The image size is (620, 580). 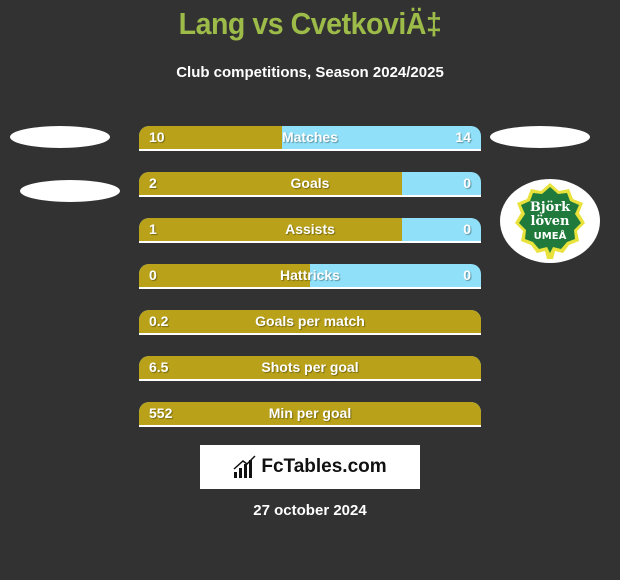 I want to click on bjorkloven-leaf-icon: Björk löven UMEÅ, so click(x=550, y=221).